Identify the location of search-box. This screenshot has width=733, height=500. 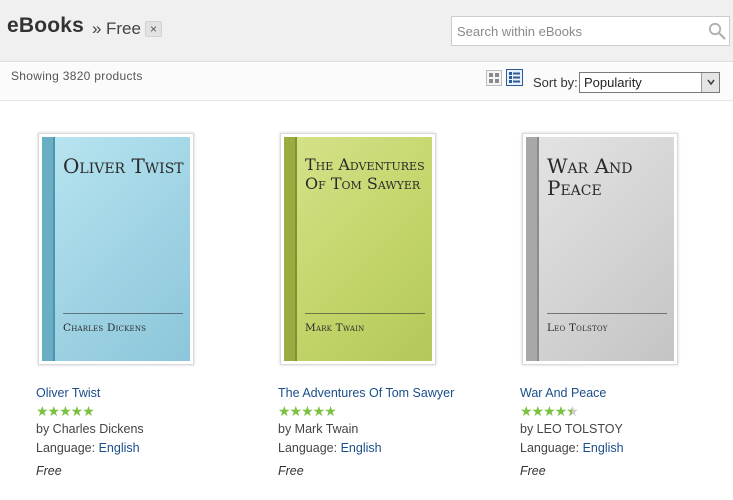
(590, 31).